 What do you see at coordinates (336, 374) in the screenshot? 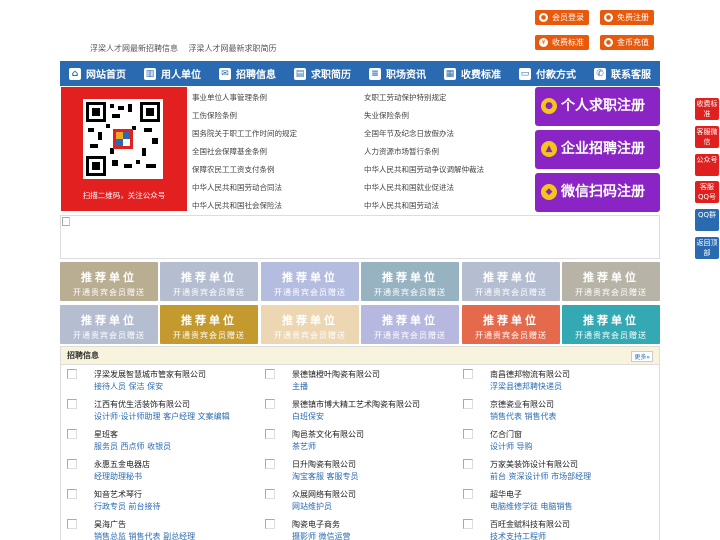
I see `company-name: 景德镇橙叶陶瓷有限公司` at bounding box center [336, 374].